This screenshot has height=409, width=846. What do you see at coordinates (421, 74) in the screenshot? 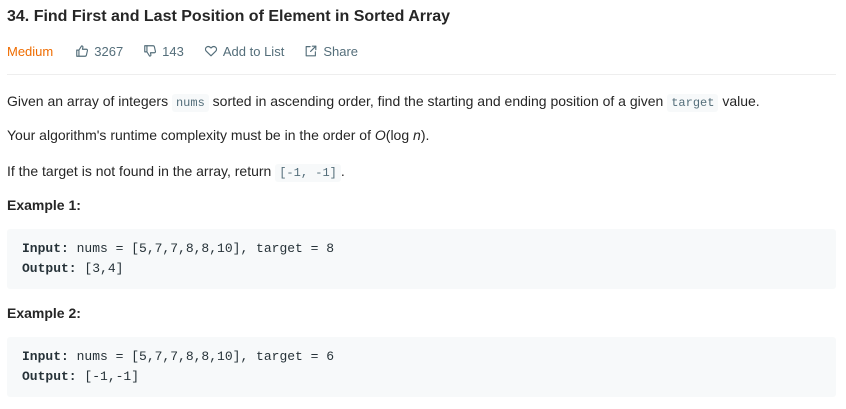
I see `header-divider` at bounding box center [421, 74].